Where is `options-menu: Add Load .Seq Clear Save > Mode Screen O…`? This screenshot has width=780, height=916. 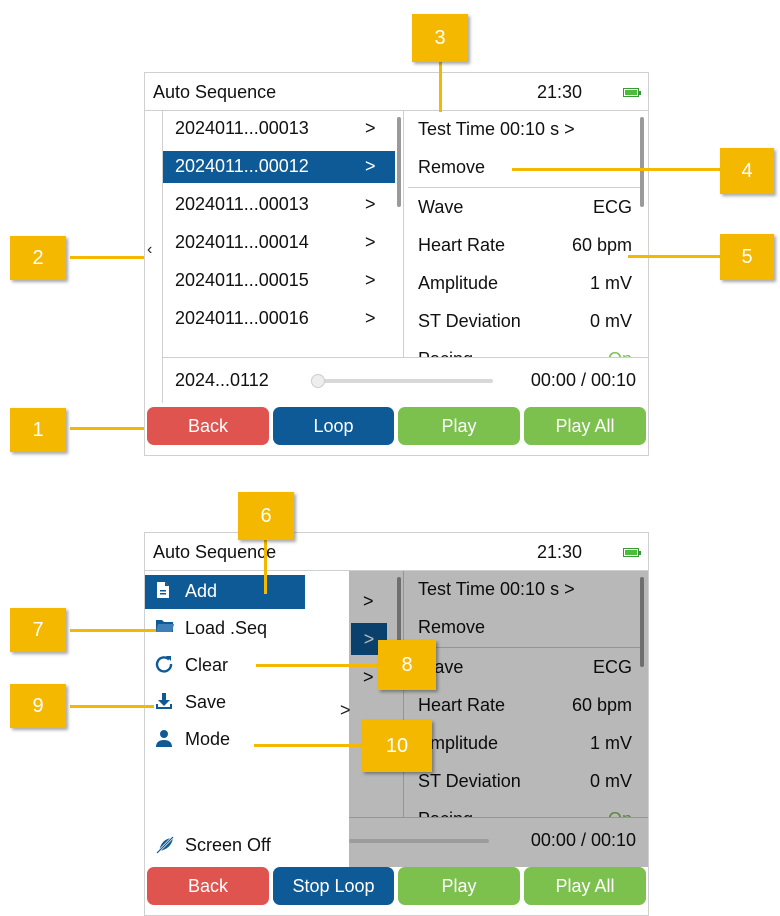 options-menu: Add Load .Seq Clear Save > Mode Screen O… is located at coordinates (248, 719).